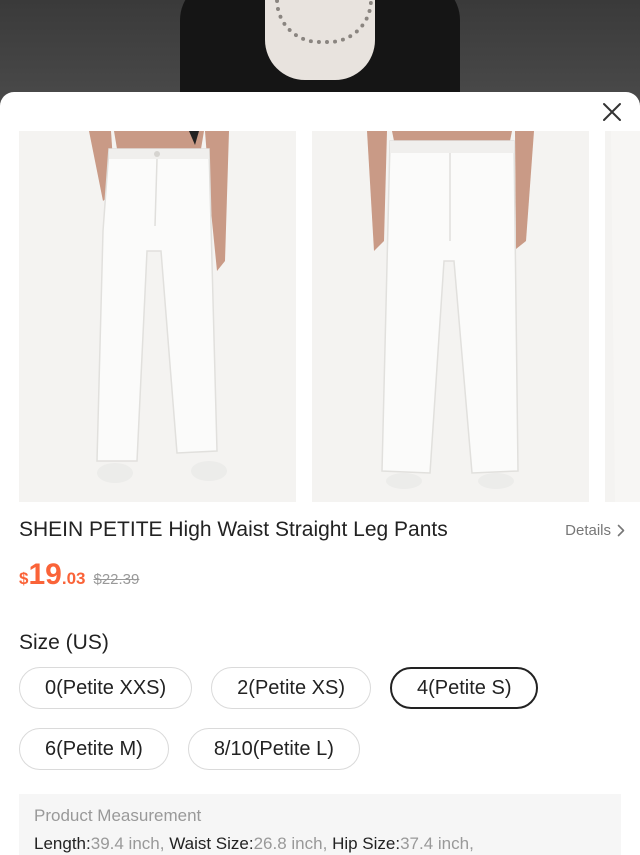 The image size is (640, 855). What do you see at coordinates (211, 843) in the screenshot?
I see `measure-waist-label: Waist Size:` at bounding box center [211, 843].